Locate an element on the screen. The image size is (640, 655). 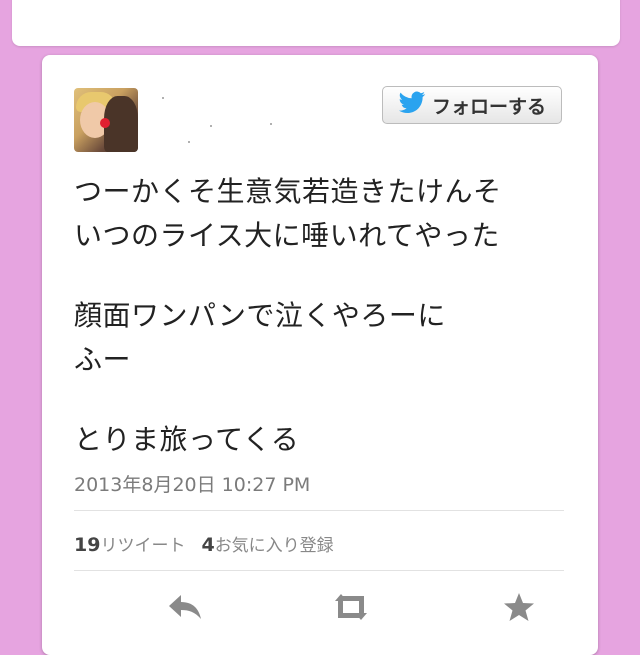
follow-button: フォローする is located at coordinates (472, 105).